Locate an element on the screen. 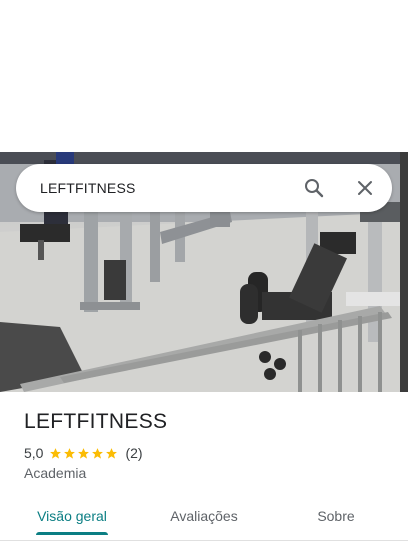  search-bar is located at coordinates (204, 188).